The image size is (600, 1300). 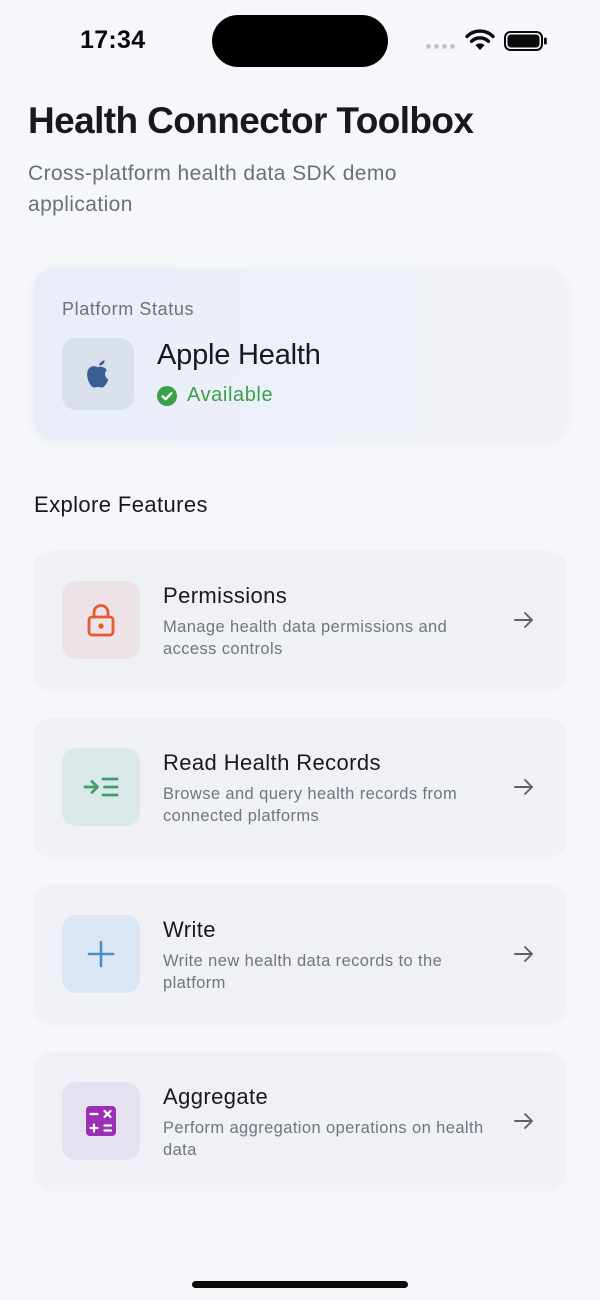 What do you see at coordinates (251, 120) in the screenshot?
I see `page-title: Health Connector Toolbox` at bounding box center [251, 120].